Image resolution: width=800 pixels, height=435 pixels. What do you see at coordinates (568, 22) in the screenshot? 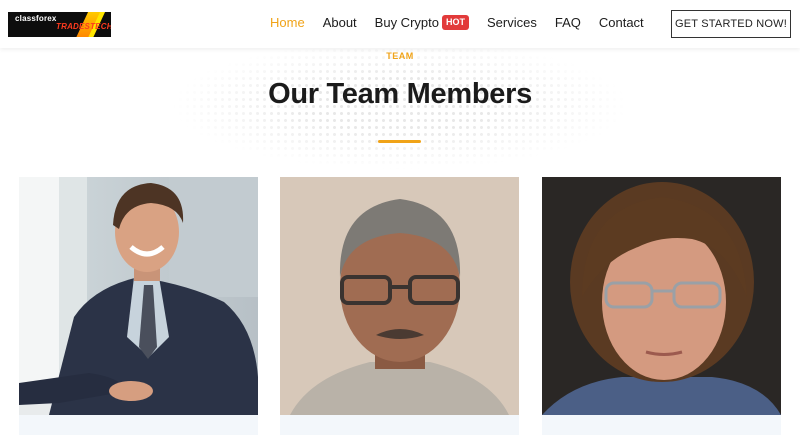
I see `nav-item-faq: FAQ` at bounding box center [568, 22].